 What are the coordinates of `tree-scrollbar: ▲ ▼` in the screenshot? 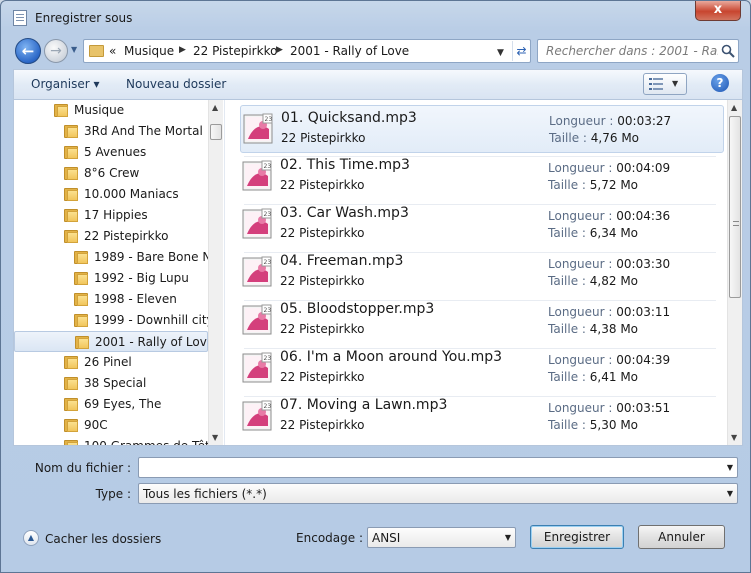 It's located at (215, 272).